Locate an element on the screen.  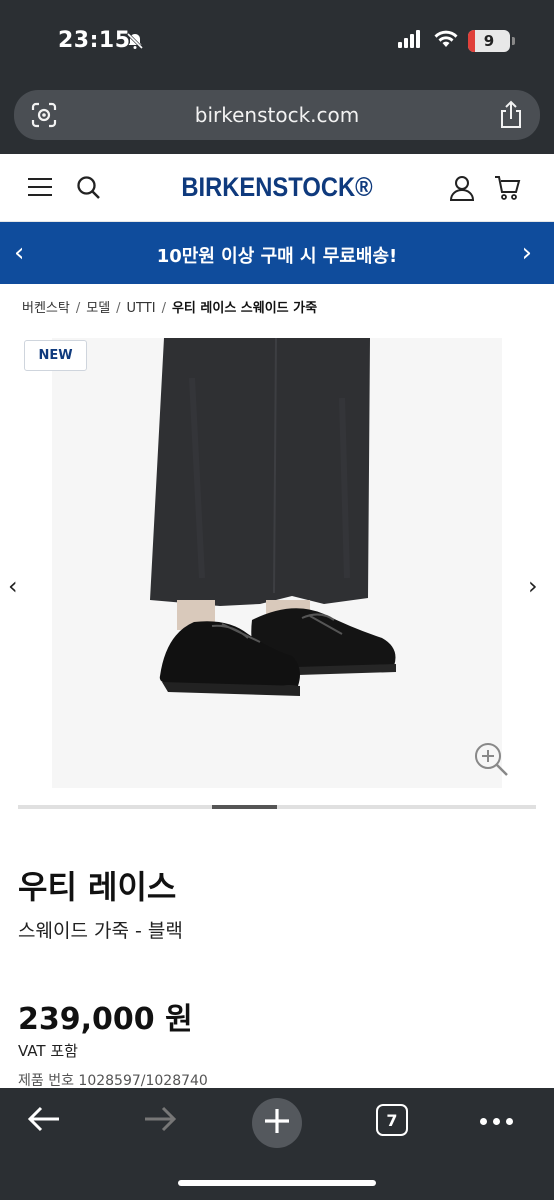
promo-banner: ‹ 10만원 이상 구매 시 무료배송! › is located at coordinates (277, 253).